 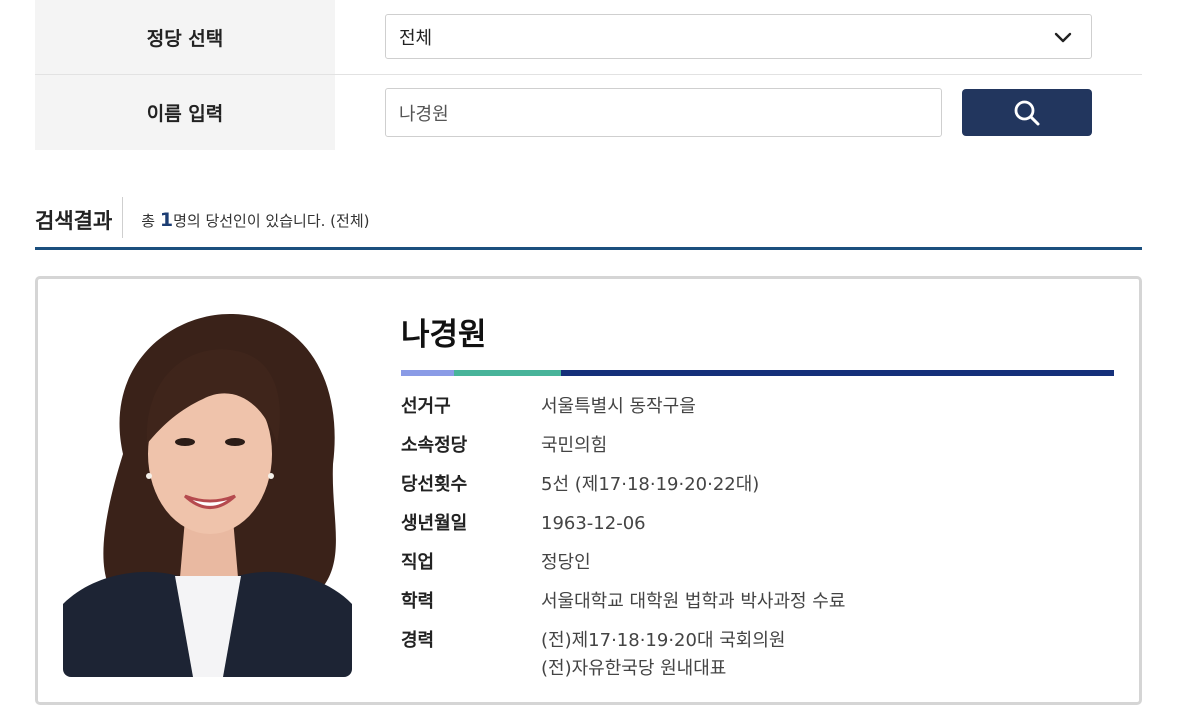 I want to click on chevron-down-icon, so click(x=1063, y=37).